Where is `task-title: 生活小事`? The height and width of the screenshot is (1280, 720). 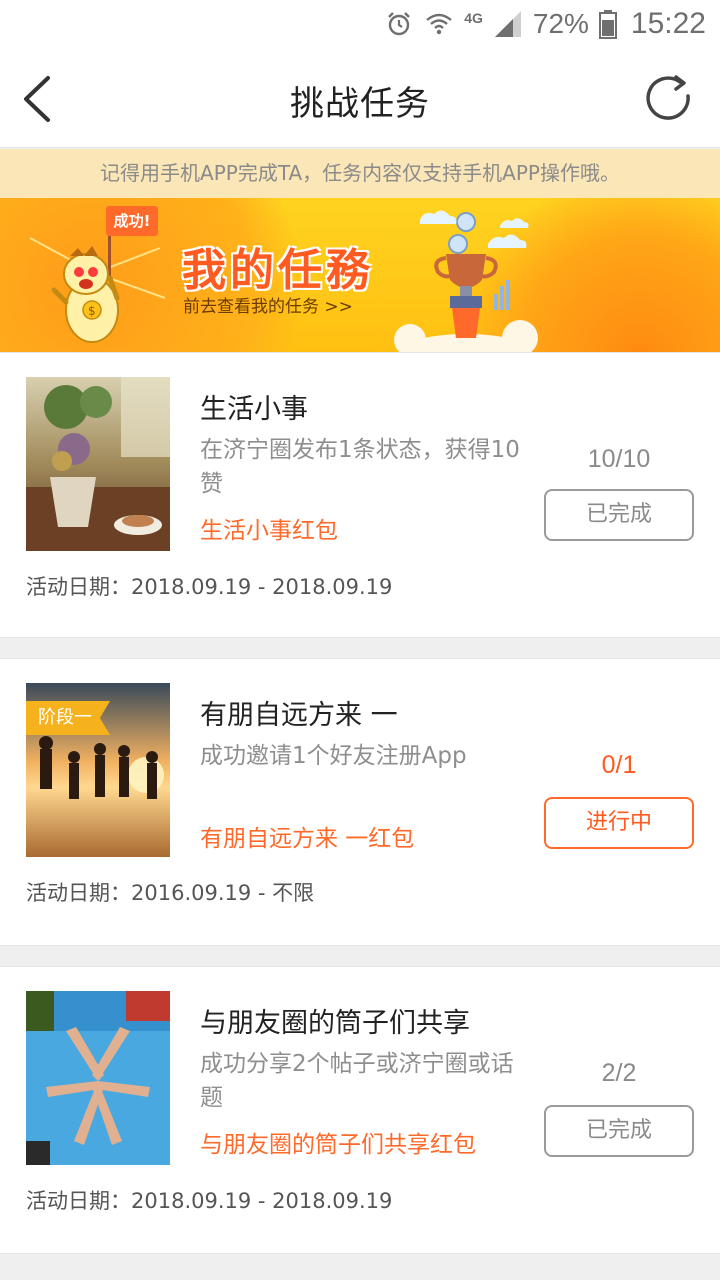 task-title: 生活小事 is located at coordinates (254, 409).